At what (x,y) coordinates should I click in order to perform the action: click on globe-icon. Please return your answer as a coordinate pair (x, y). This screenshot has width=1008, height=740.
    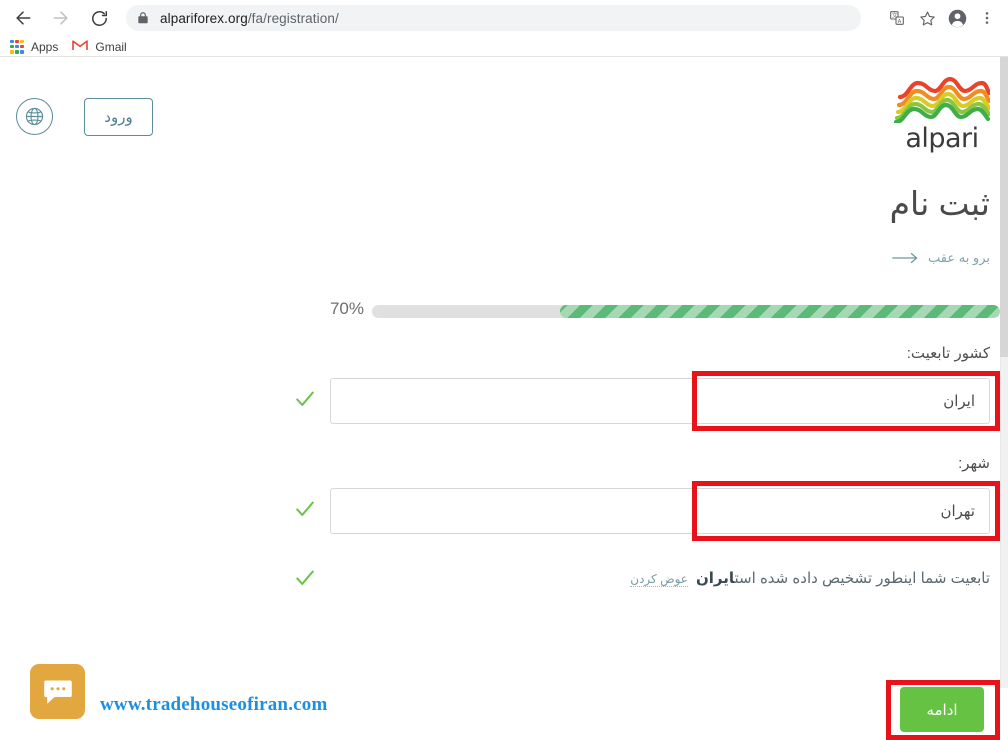
    Looking at the image, I should click on (34, 116).